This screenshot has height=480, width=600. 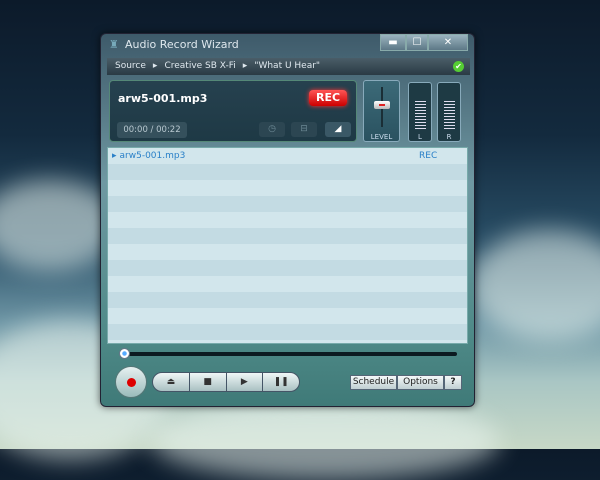 What do you see at coordinates (420, 382) in the screenshot?
I see `options-button: Options` at bounding box center [420, 382].